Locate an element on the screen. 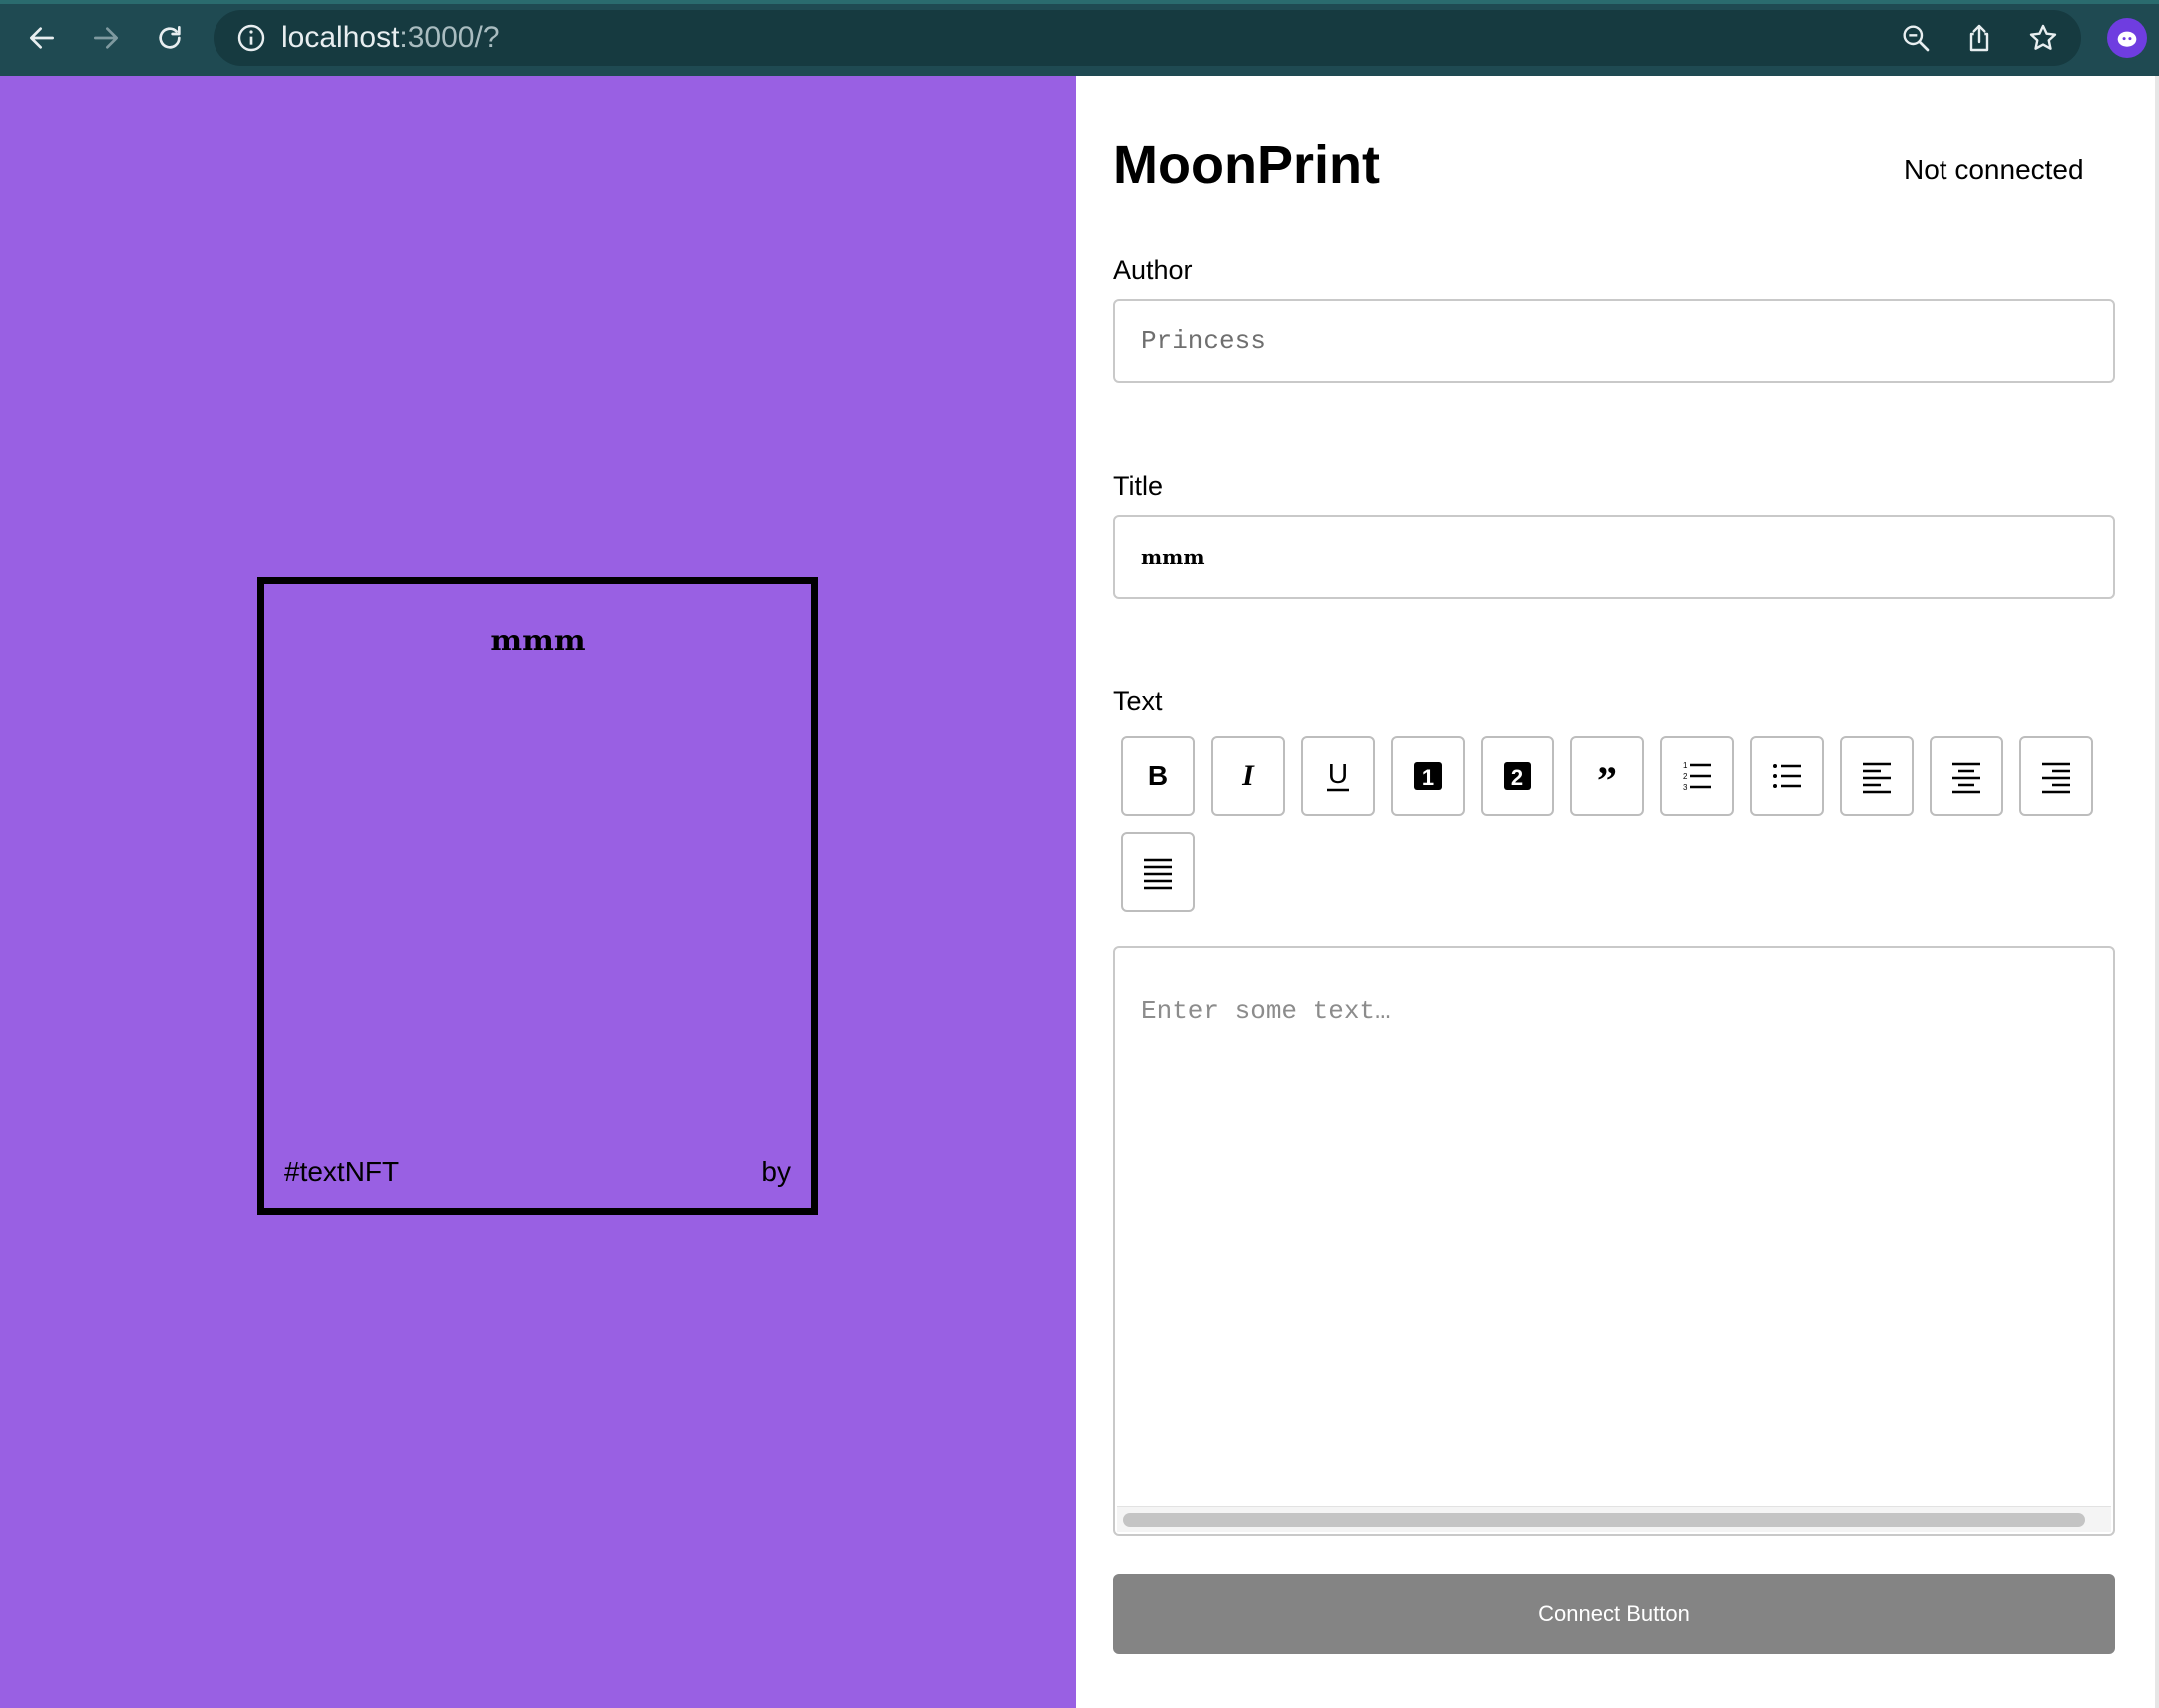  italic-glyph: I is located at coordinates (1248, 775).